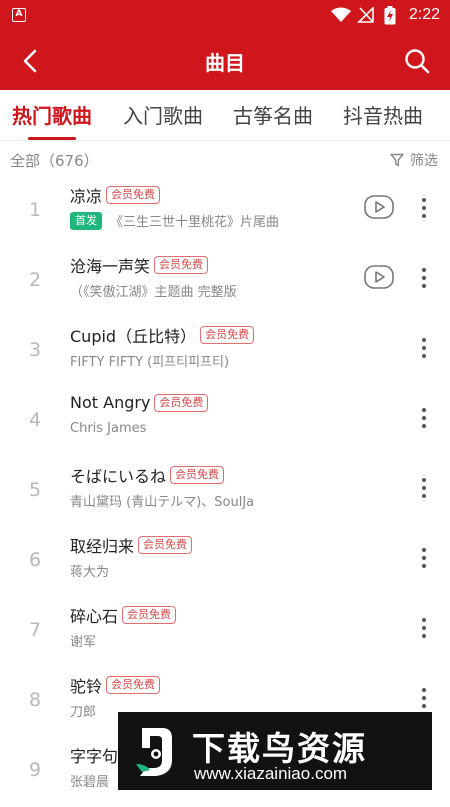 This screenshot has height=807, width=450. I want to click on page-title: 曲目, so click(225, 63).